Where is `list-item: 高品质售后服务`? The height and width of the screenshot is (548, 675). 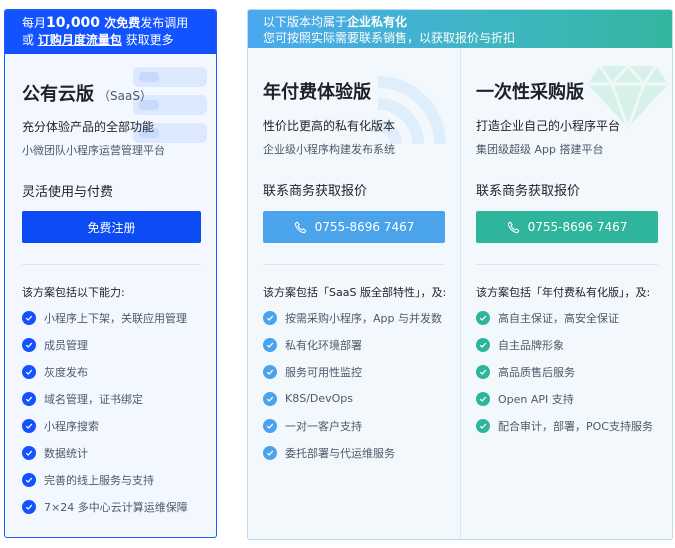 list-item: 高品质售后服务 is located at coordinates (564, 371).